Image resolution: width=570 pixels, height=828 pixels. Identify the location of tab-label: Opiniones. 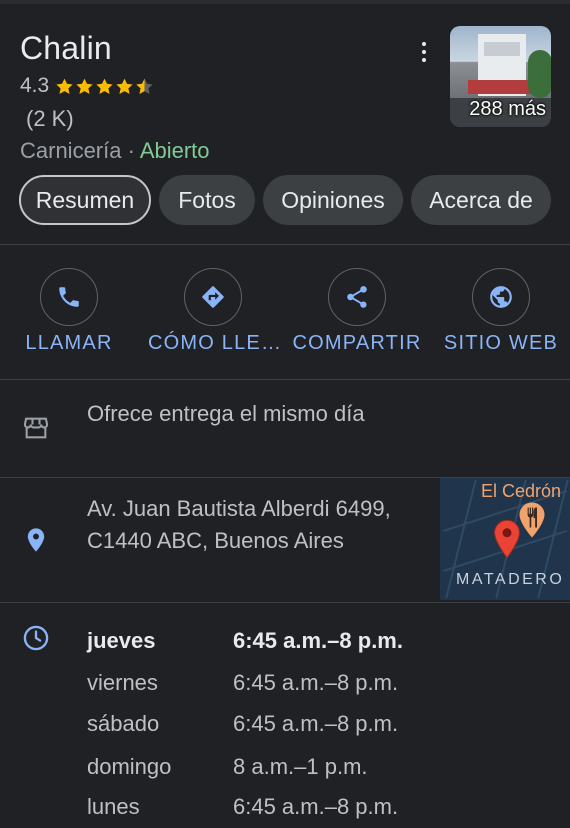
(333, 199).